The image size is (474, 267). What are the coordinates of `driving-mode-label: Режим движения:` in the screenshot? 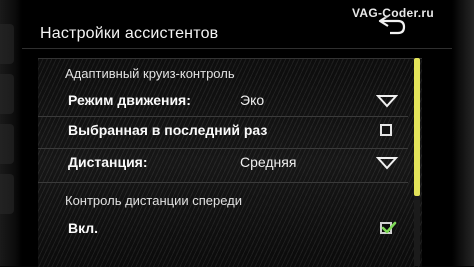 It's located at (129, 100).